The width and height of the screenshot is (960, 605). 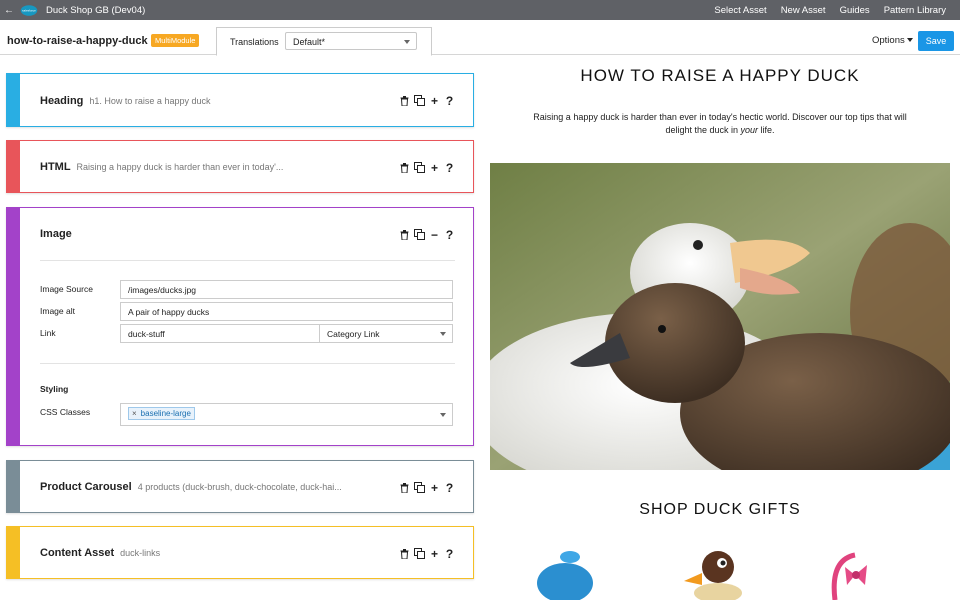 I want to click on options-menu: Options, so click(x=892, y=40).